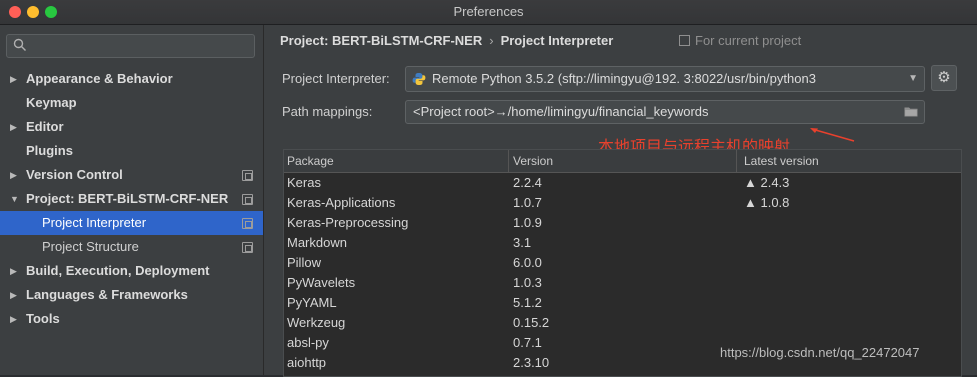 This screenshot has width=977, height=377. Describe the element at coordinates (304, 262) in the screenshot. I see `package-name: Pillow` at that location.